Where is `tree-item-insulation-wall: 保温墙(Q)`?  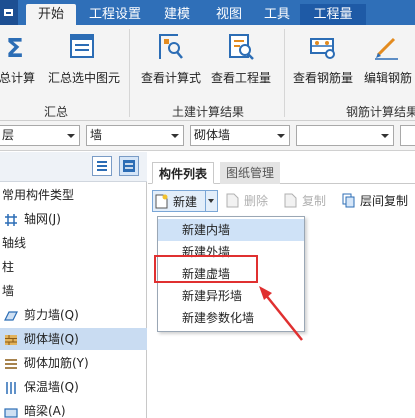
tree-item-insulation-wall: 保温墙(Q) is located at coordinates (73, 387).